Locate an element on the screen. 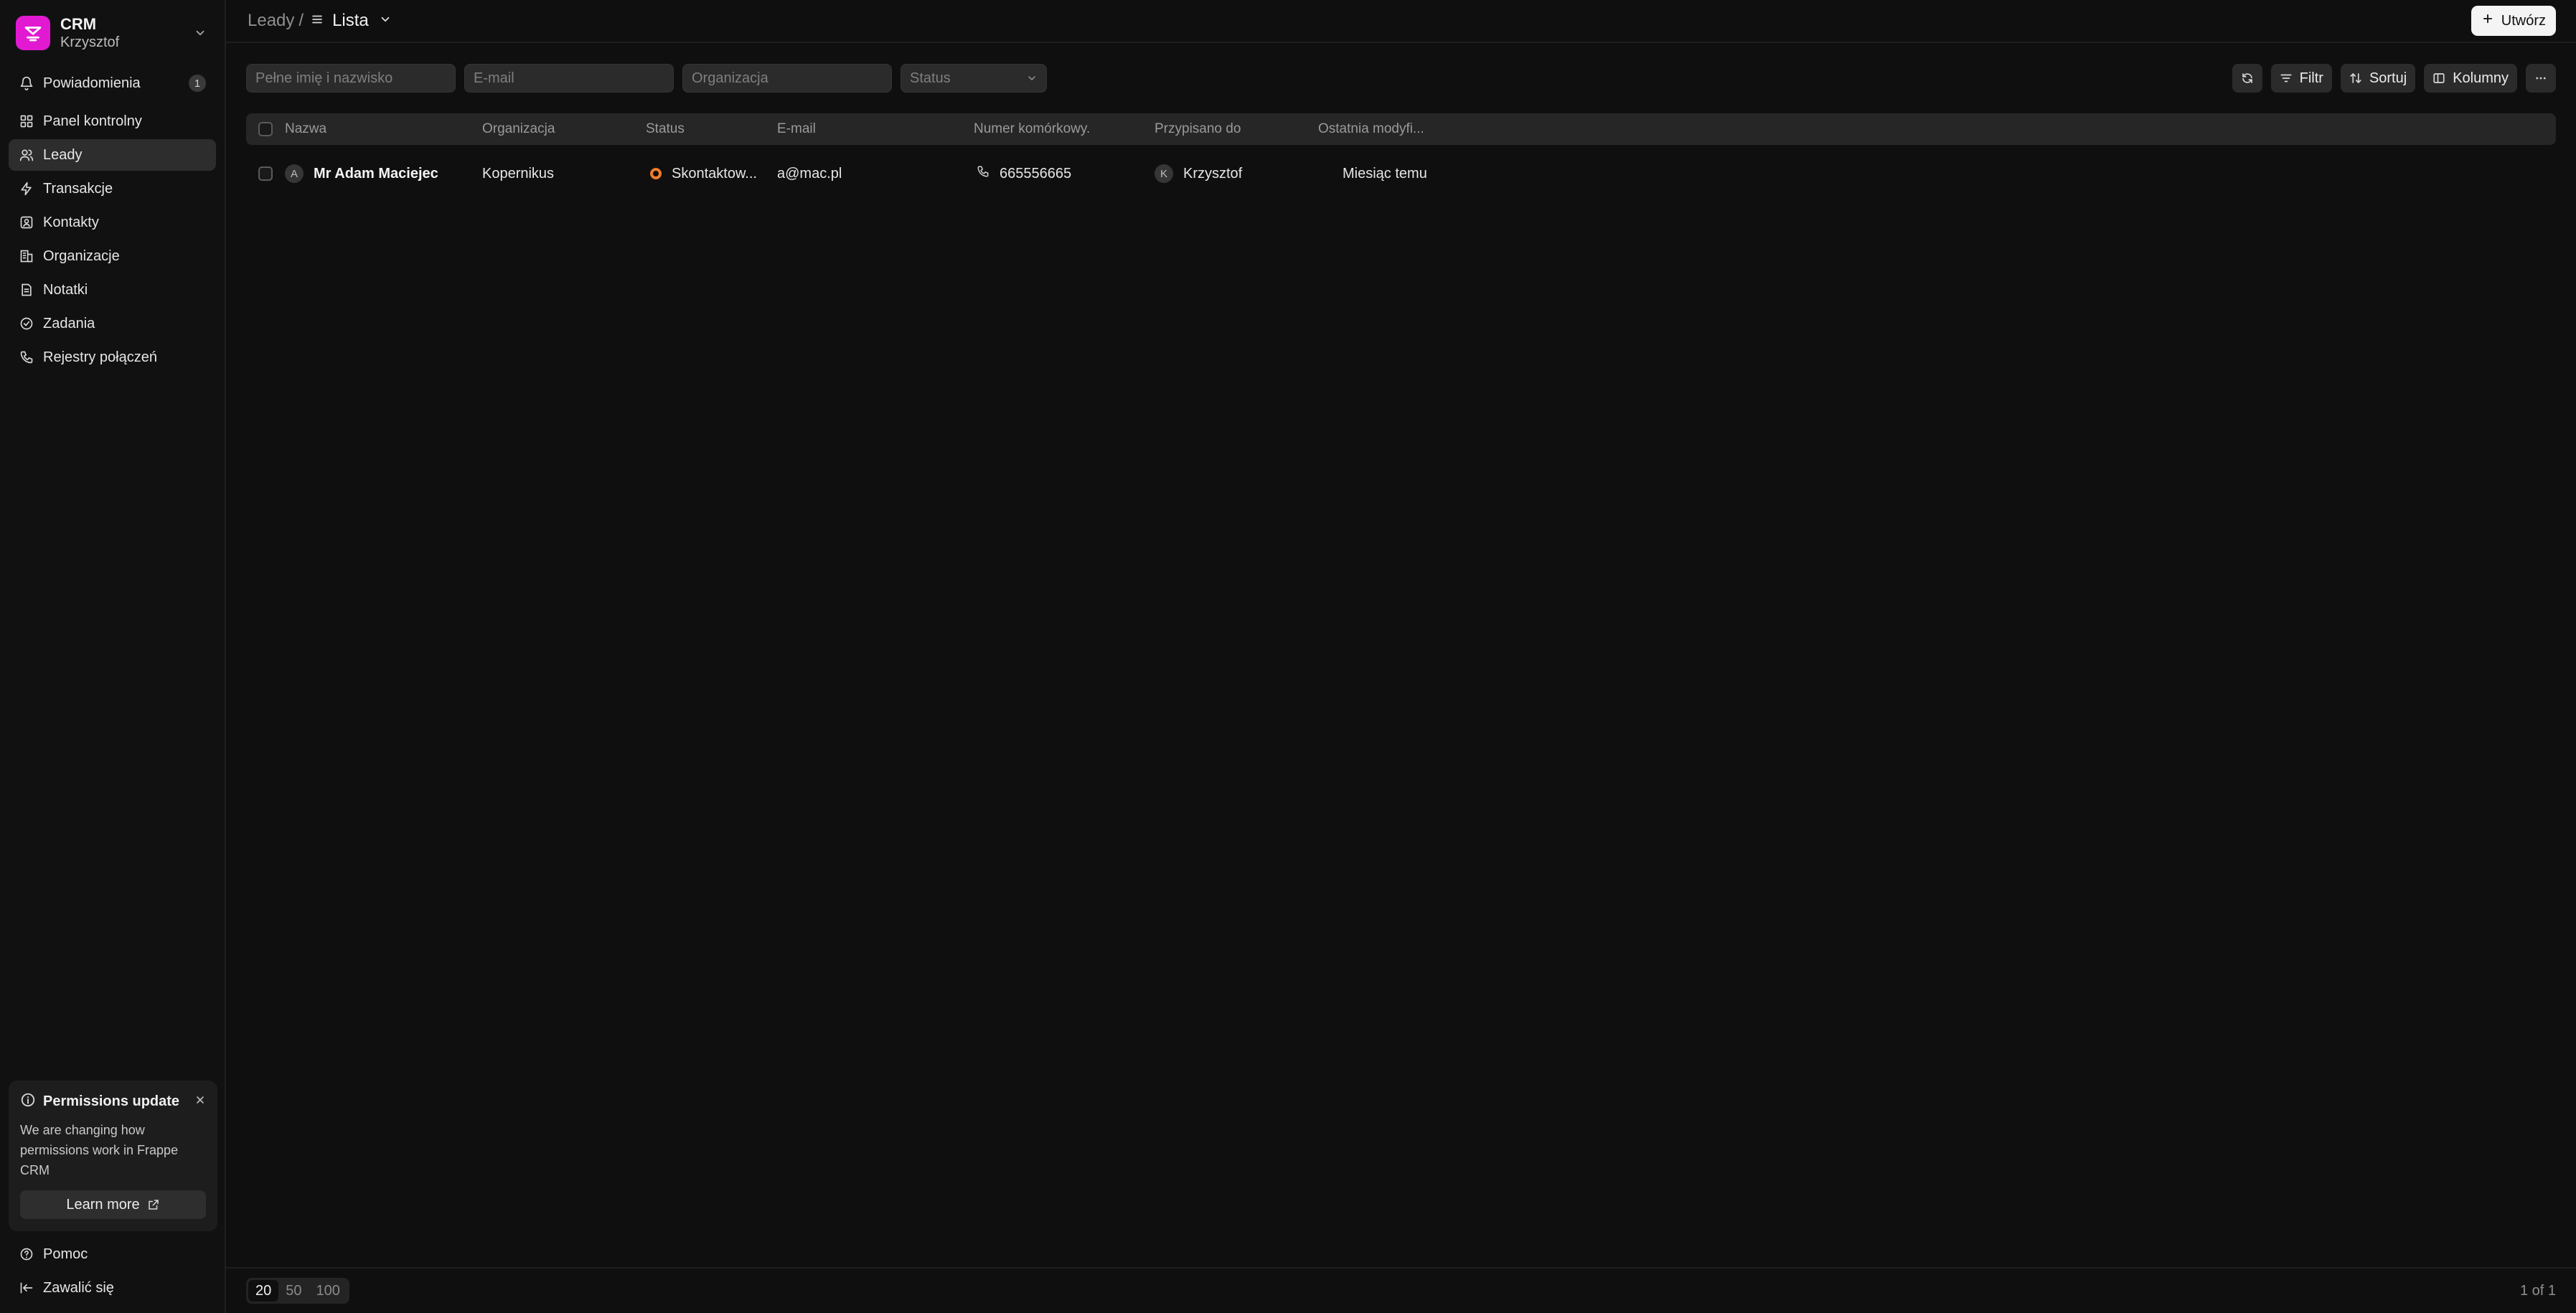 The image size is (2576, 1313). bell-icon is located at coordinates (26, 83).